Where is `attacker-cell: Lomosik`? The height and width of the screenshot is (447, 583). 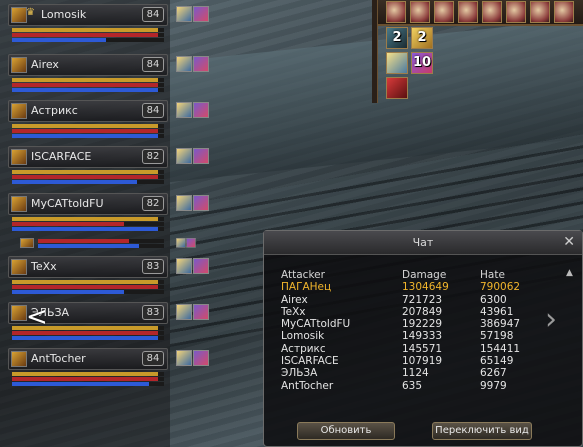
attacker-cell: Lomosik is located at coordinates (303, 336).